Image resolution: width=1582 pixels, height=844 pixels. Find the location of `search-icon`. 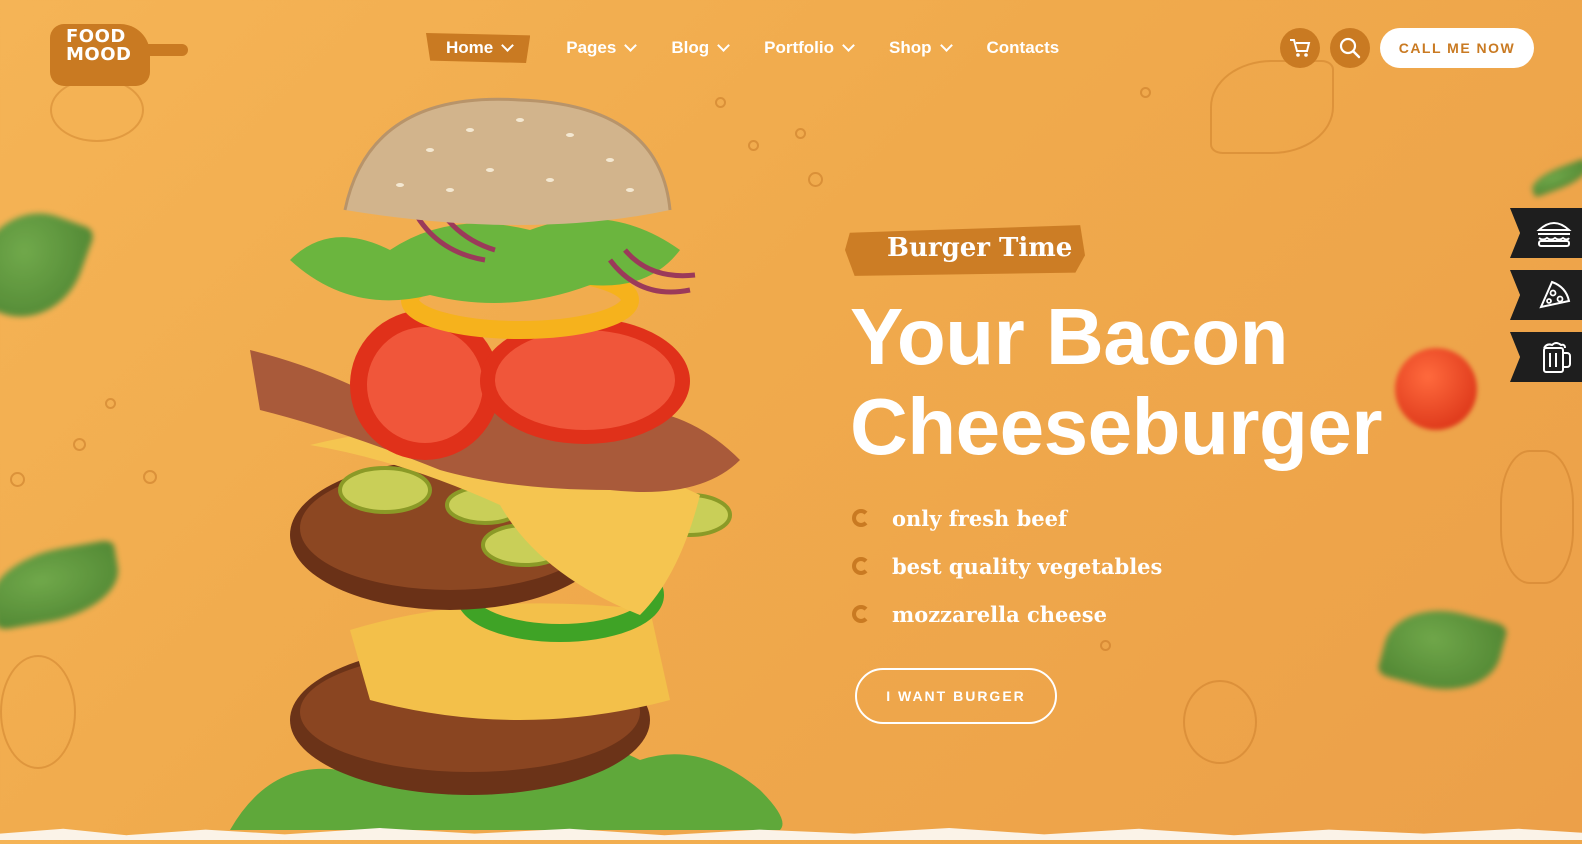

search-icon is located at coordinates (1350, 48).